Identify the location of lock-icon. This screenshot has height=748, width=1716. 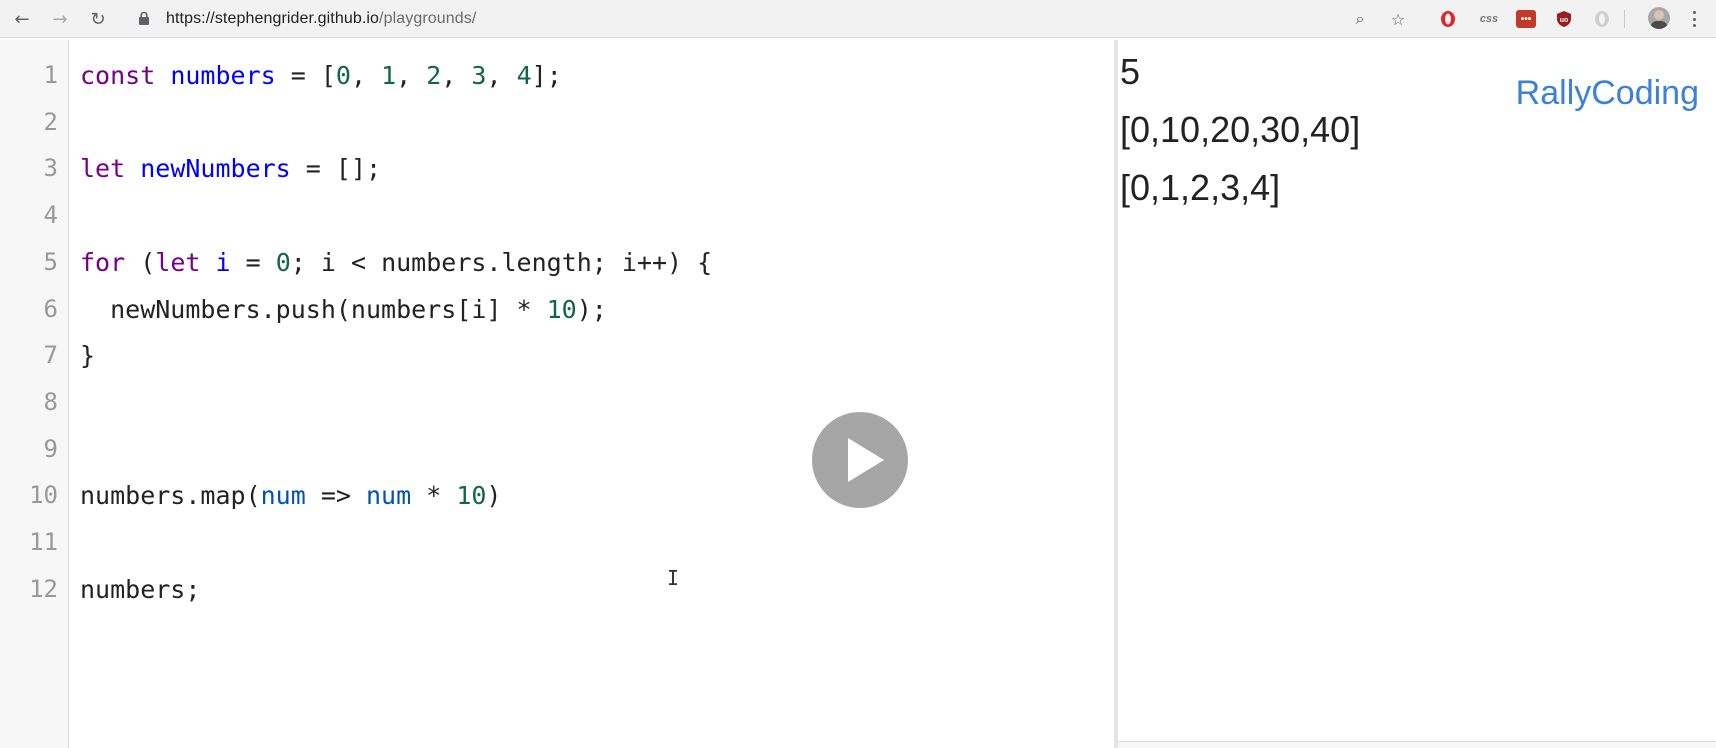
(144, 18).